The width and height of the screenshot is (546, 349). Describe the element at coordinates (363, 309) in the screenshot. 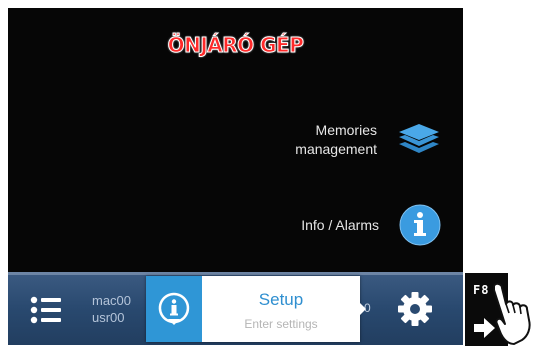

I see `setup-pointer` at that location.